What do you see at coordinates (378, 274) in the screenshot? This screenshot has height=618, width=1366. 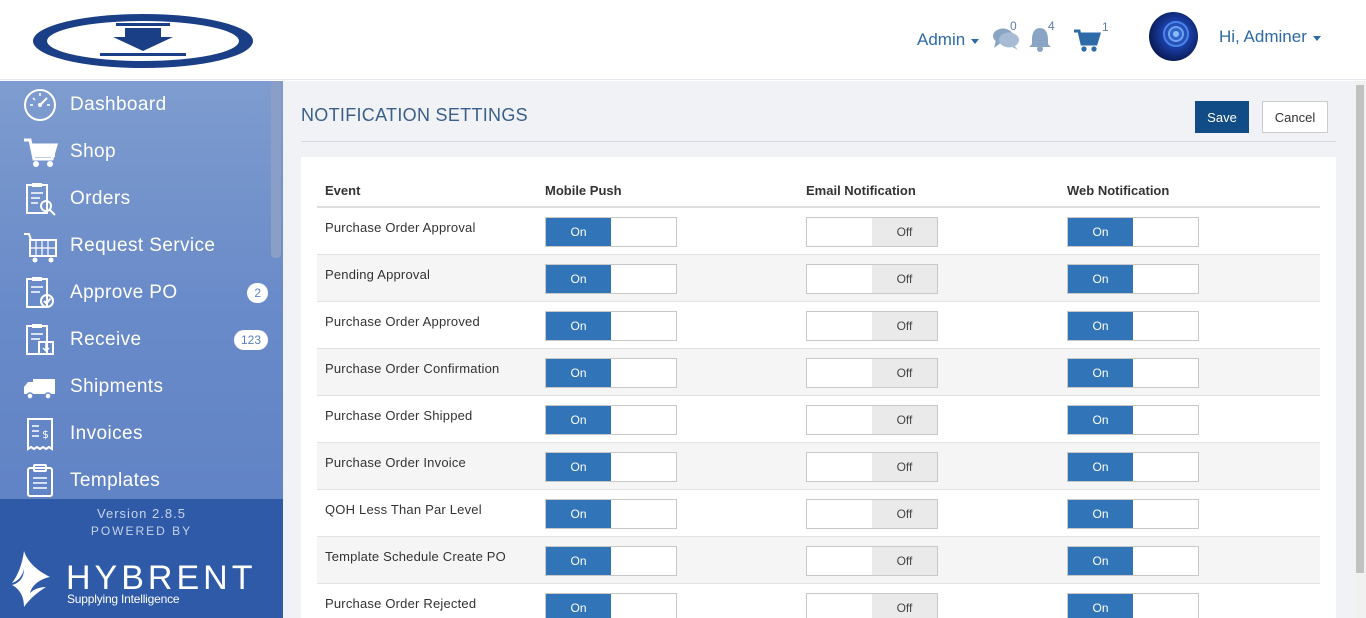 I see `event-name: Pending Approval` at bounding box center [378, 274].